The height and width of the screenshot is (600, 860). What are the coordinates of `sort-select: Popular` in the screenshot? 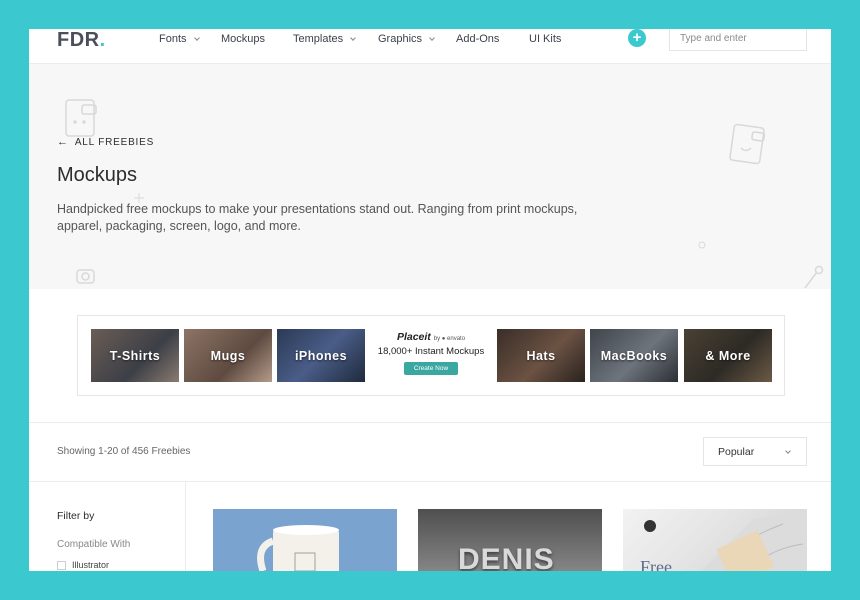 It's located at (755, 451).